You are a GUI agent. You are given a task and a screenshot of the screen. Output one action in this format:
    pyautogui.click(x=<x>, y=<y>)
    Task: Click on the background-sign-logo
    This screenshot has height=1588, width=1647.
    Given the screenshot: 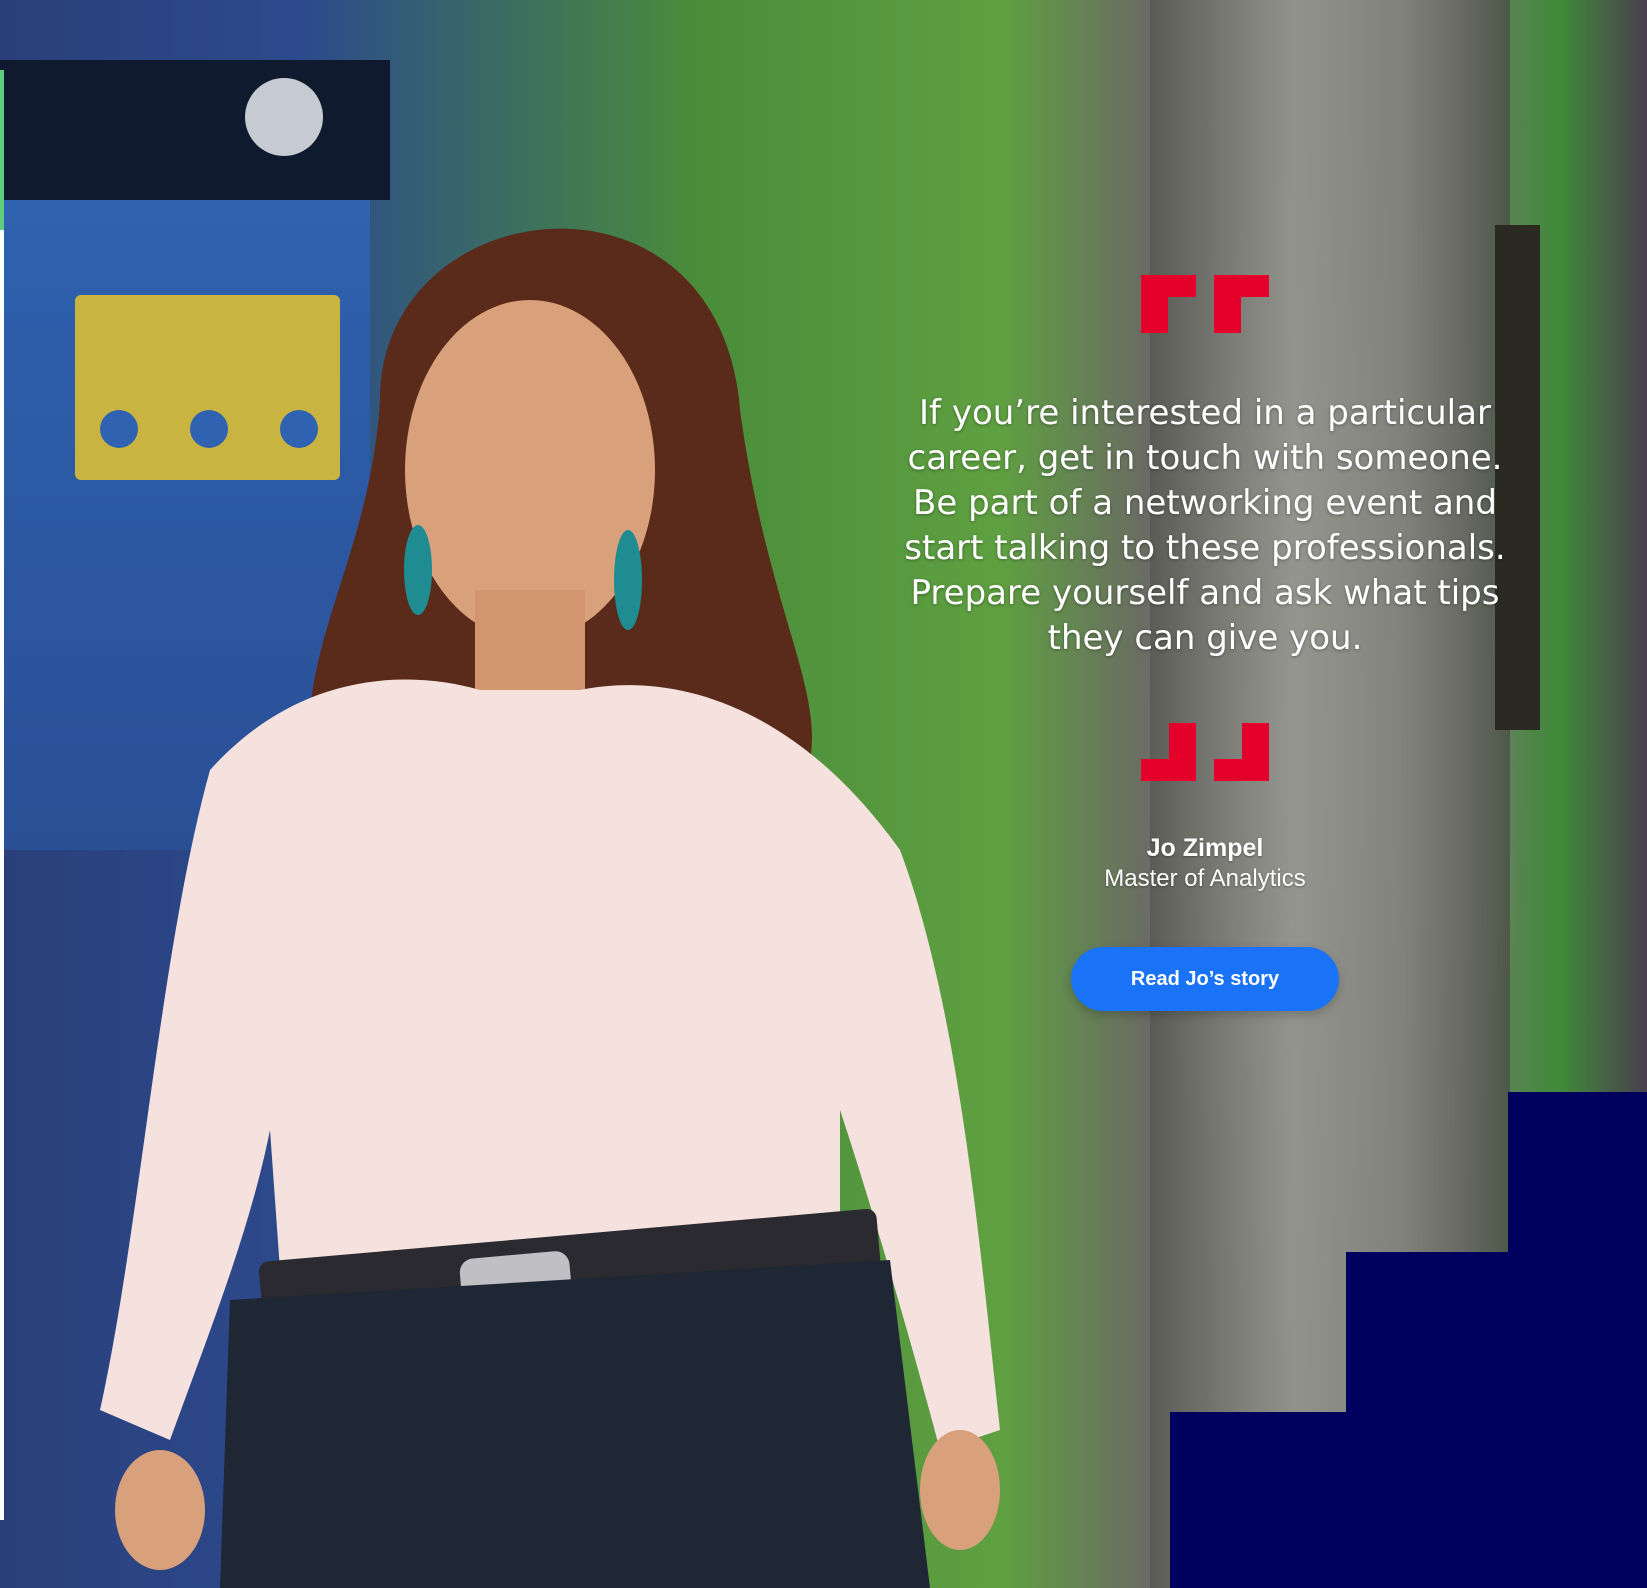 What is the action you would take?
    pyautogui.click(x=284, y=117)
    